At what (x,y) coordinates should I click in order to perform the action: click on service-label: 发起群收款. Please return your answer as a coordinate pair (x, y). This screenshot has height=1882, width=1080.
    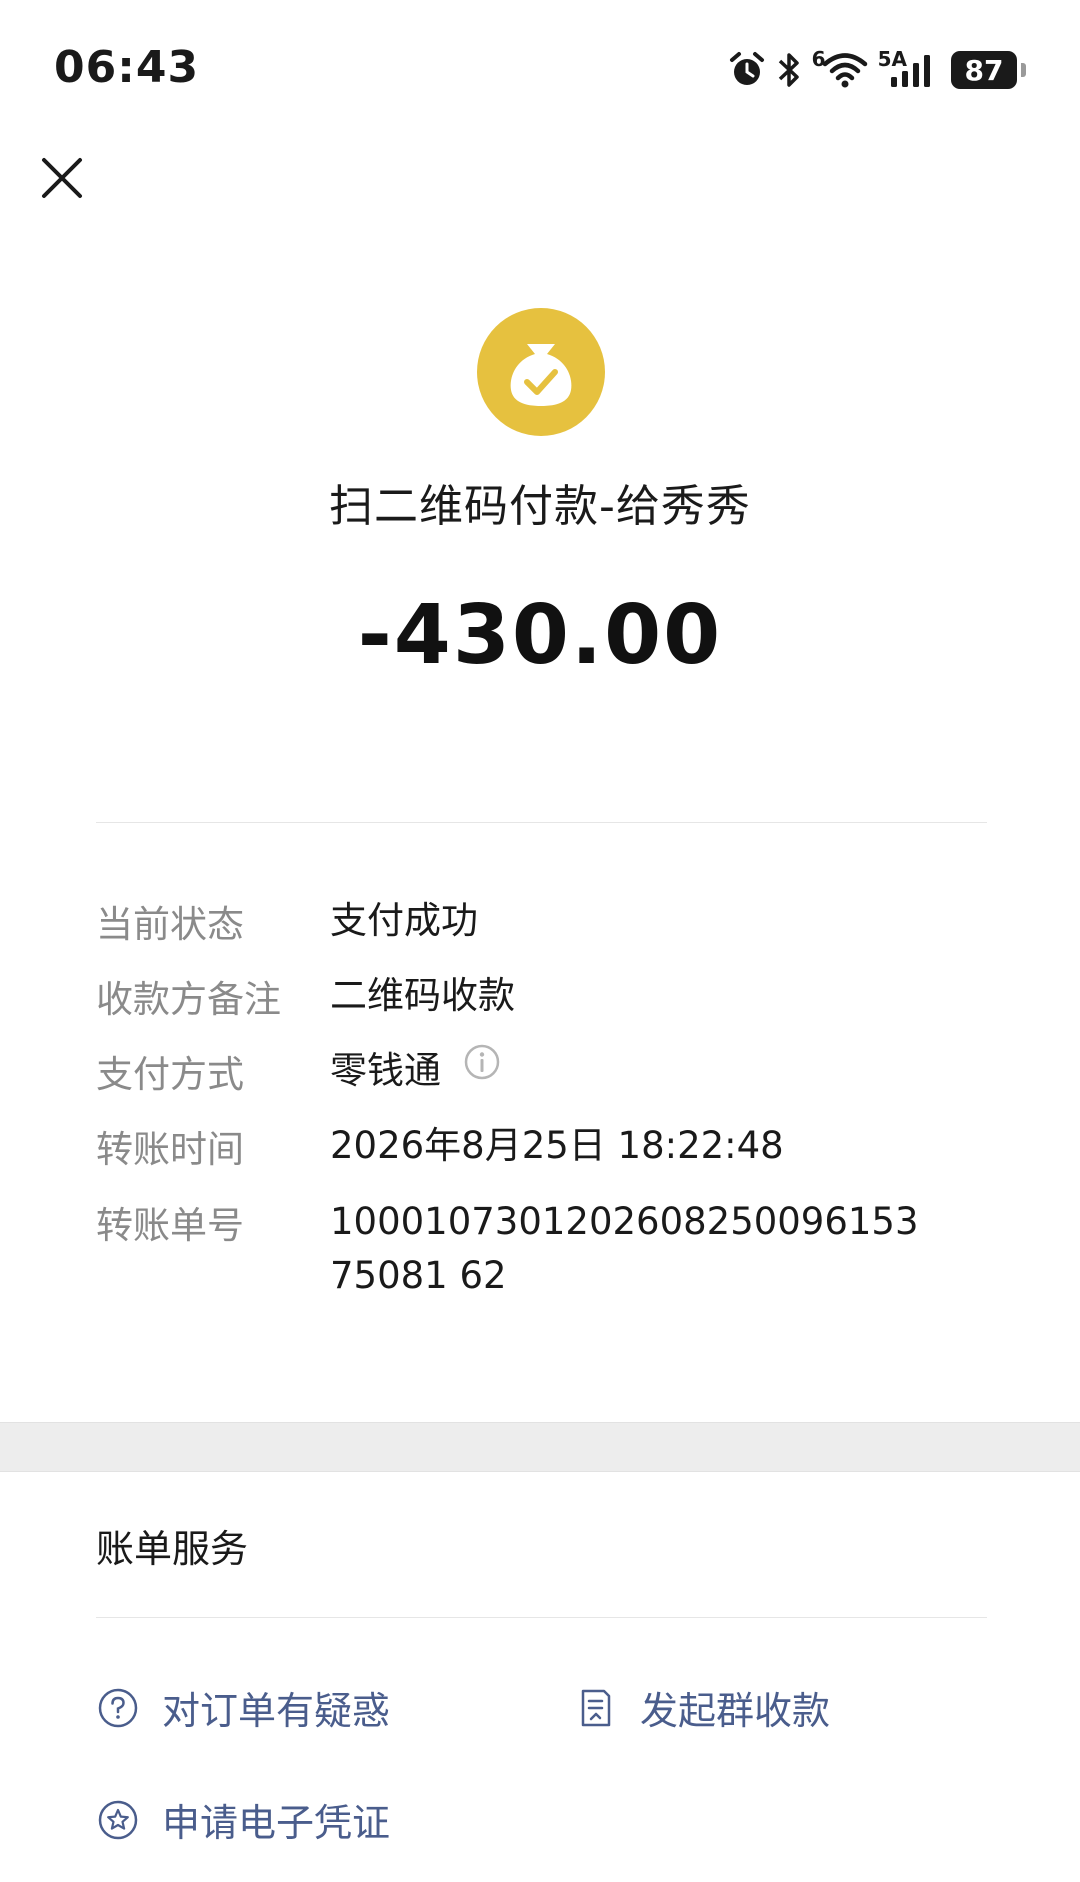
    Looking at the image, I should click on (735, 1711).